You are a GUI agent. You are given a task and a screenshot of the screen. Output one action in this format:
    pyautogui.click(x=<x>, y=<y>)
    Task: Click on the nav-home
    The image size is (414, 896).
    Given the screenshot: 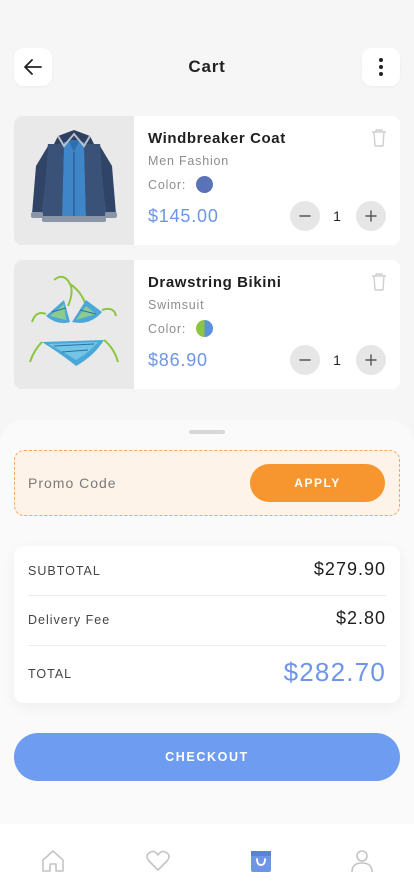 What is the action you would take?
    pyautogui.click(x=53, y=861)
    